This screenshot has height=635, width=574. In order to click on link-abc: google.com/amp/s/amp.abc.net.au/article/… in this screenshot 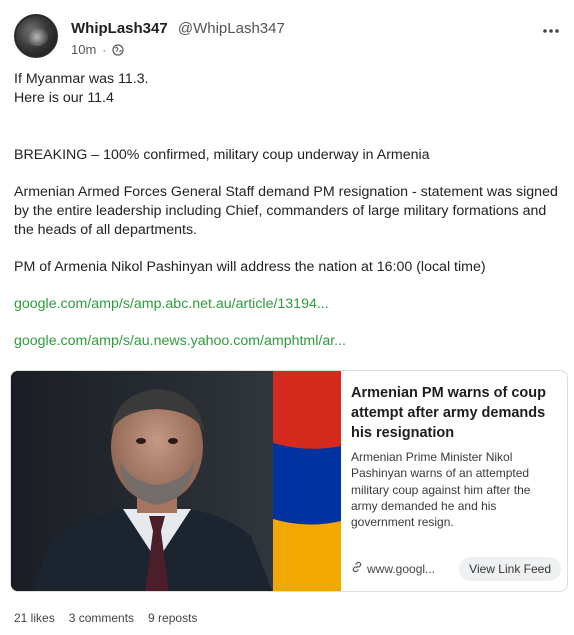, I will do `click(171, 304)`.